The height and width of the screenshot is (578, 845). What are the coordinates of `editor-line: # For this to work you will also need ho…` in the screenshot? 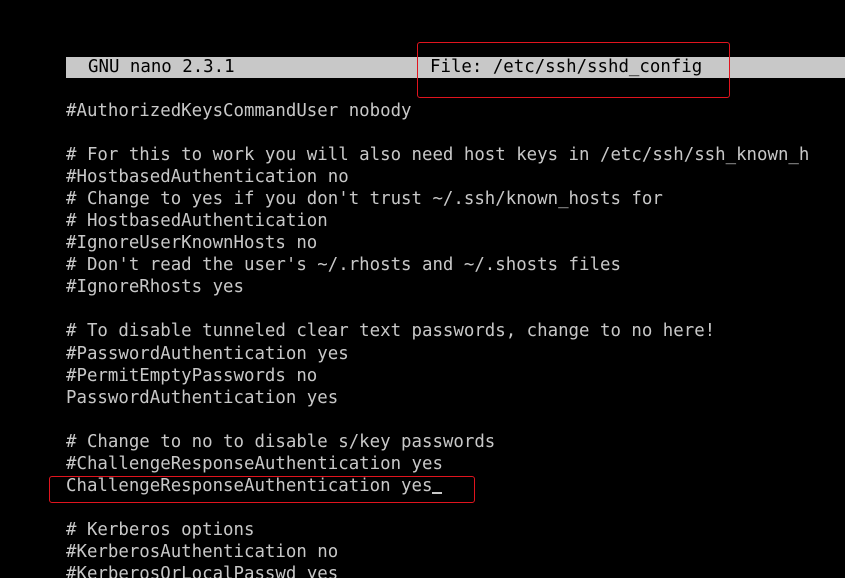 It's located at (455, 155).